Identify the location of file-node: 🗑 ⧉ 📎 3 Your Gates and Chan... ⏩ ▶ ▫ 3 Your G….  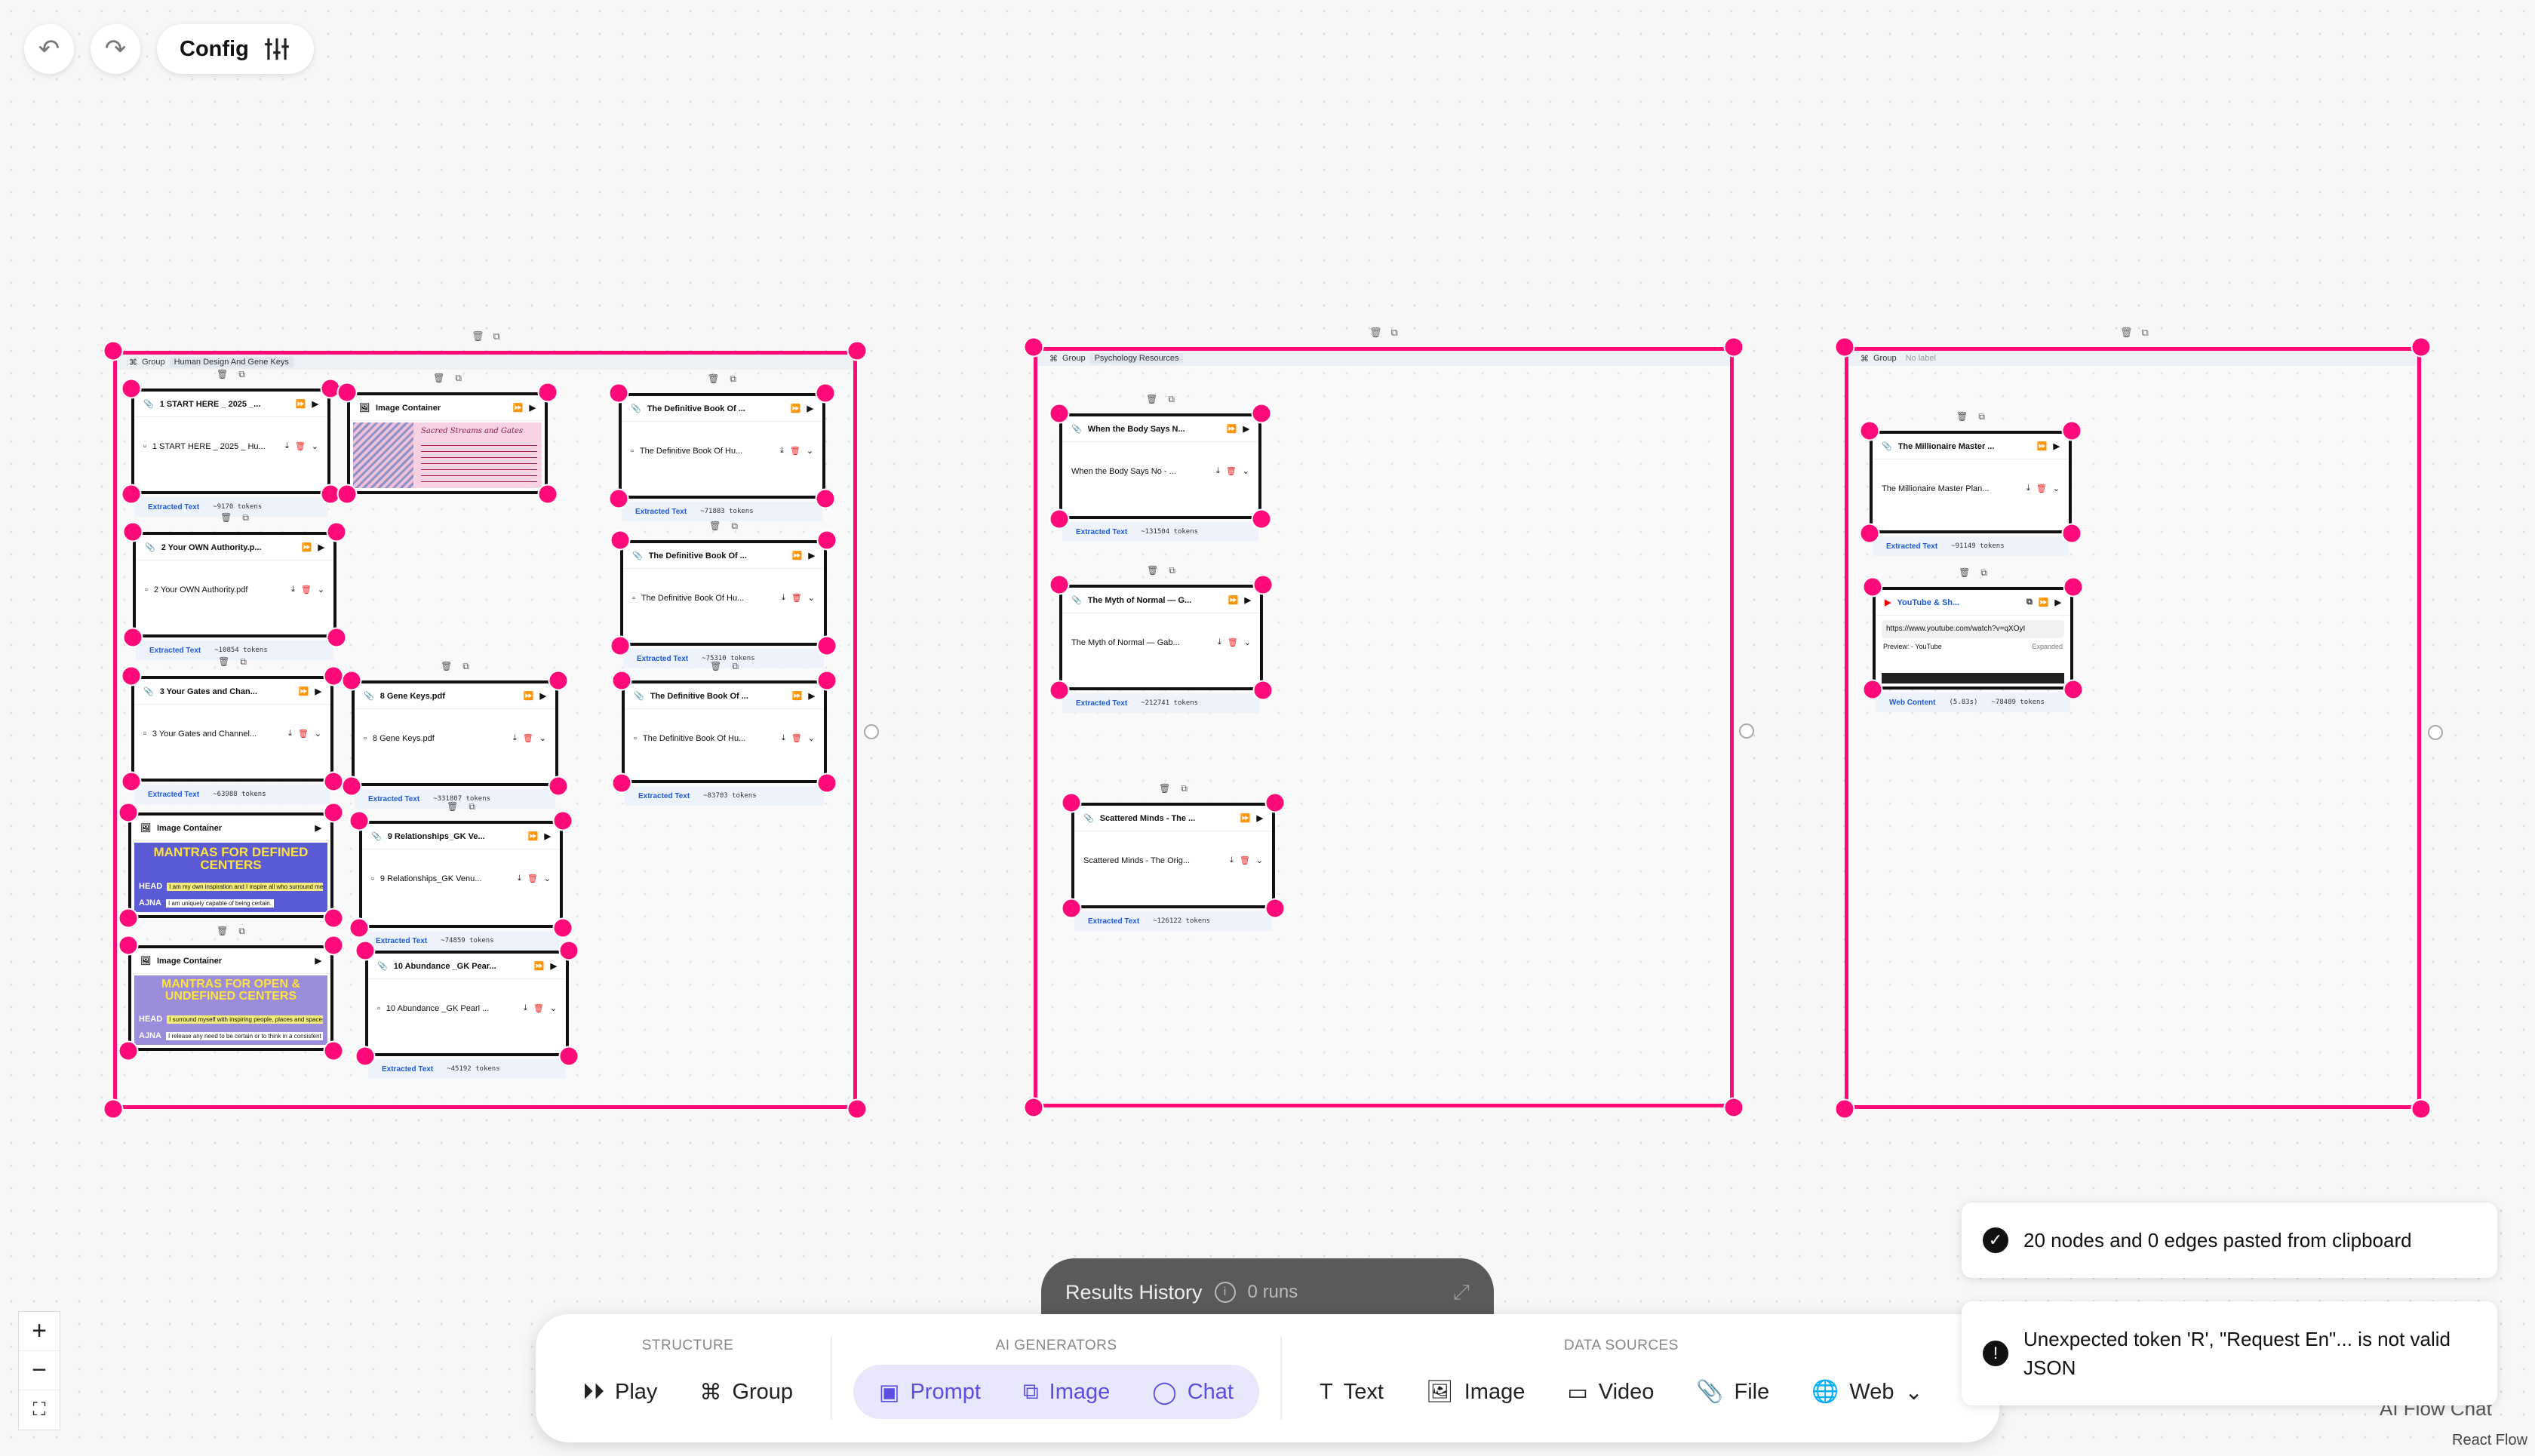
(232, 730).